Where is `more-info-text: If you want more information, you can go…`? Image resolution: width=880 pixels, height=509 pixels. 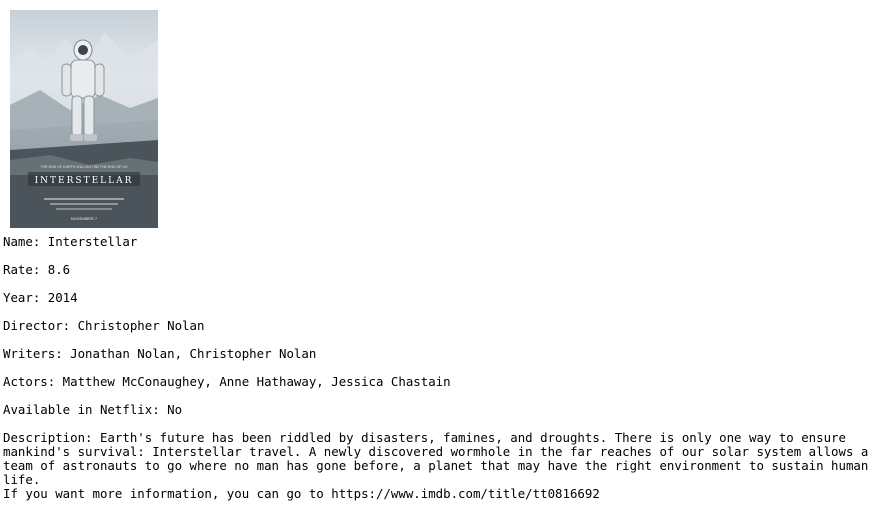 more-info-text: If you want more information, you can go… is located at coordinates (301, 493).